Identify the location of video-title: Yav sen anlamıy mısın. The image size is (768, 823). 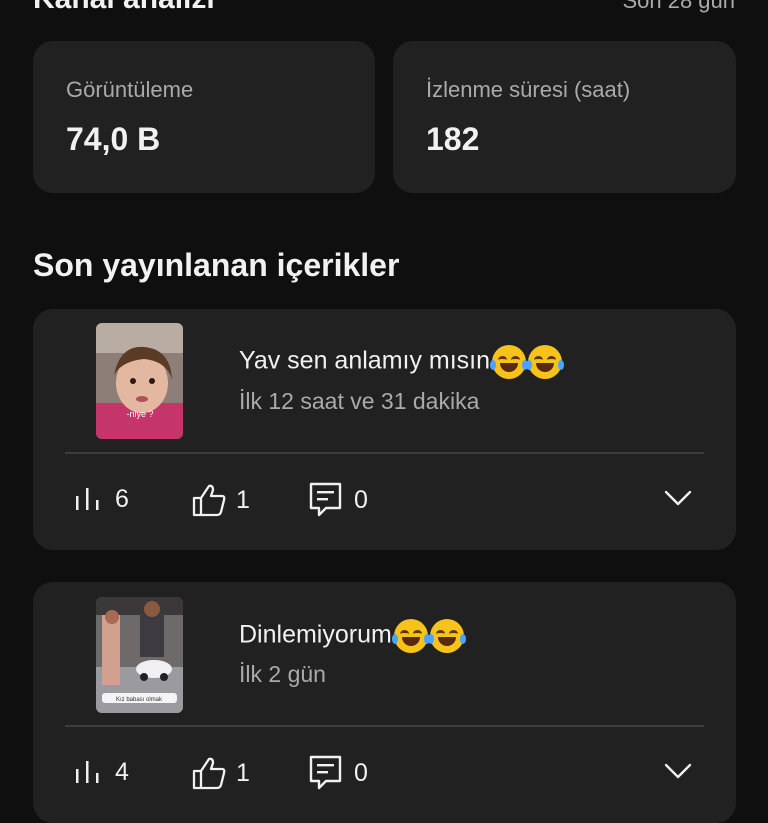
(402, 362).